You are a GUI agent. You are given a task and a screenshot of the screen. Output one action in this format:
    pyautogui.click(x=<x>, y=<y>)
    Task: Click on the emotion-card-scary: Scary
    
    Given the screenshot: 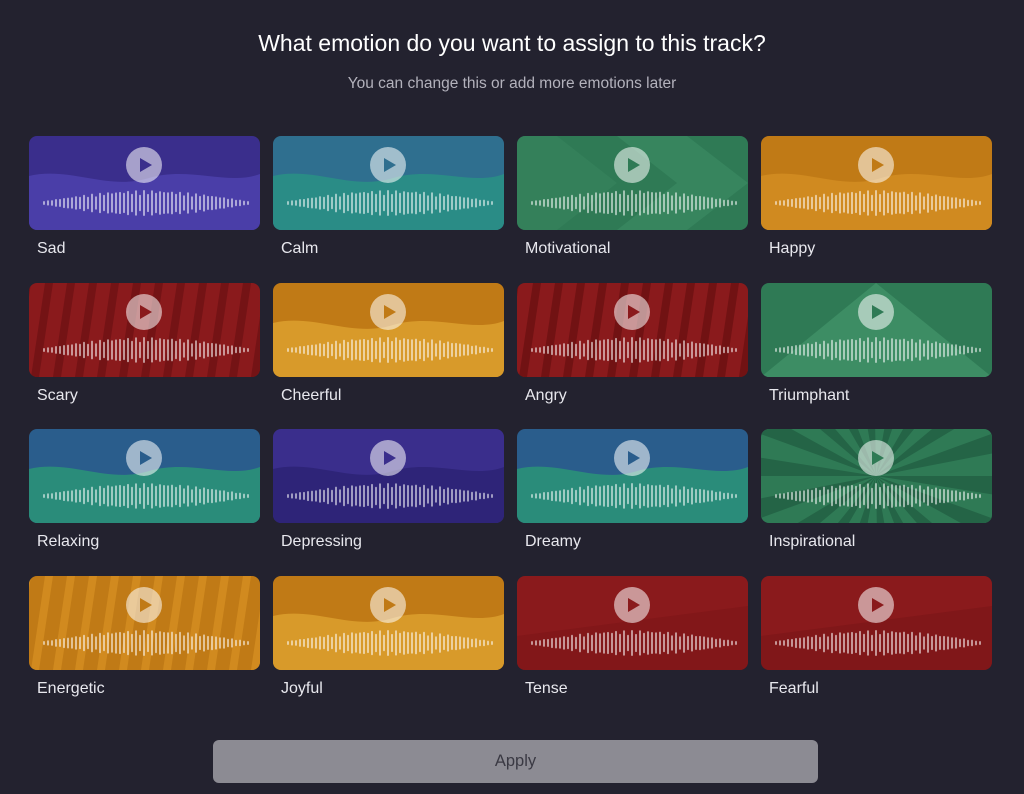 What is the action you would take?
    pyautogui.click(x=144, y=348)
    